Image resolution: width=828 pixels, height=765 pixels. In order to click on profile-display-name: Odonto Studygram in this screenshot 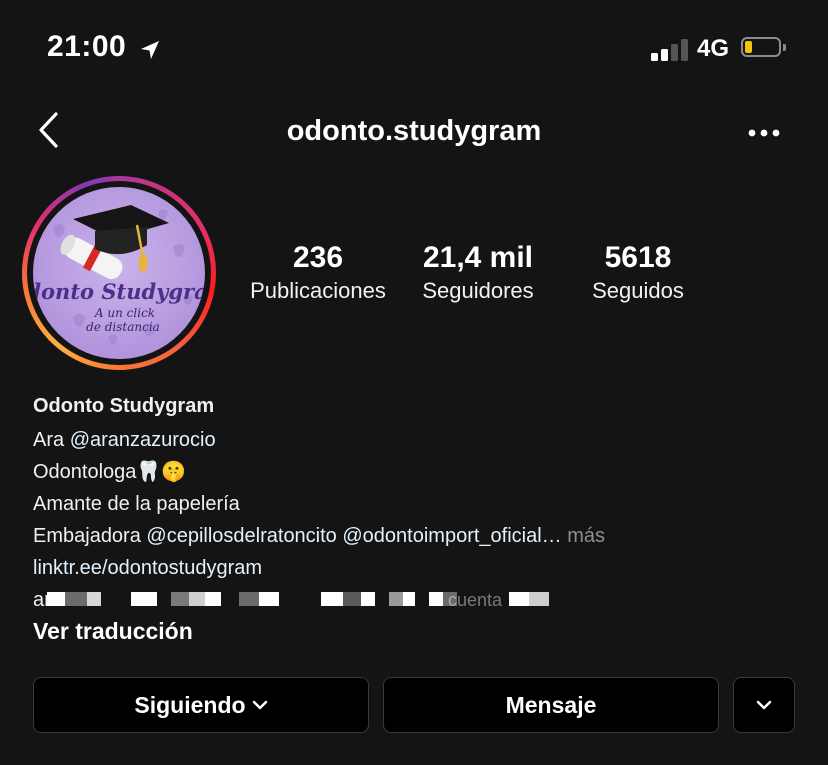, I will do `click(124, 406)`.